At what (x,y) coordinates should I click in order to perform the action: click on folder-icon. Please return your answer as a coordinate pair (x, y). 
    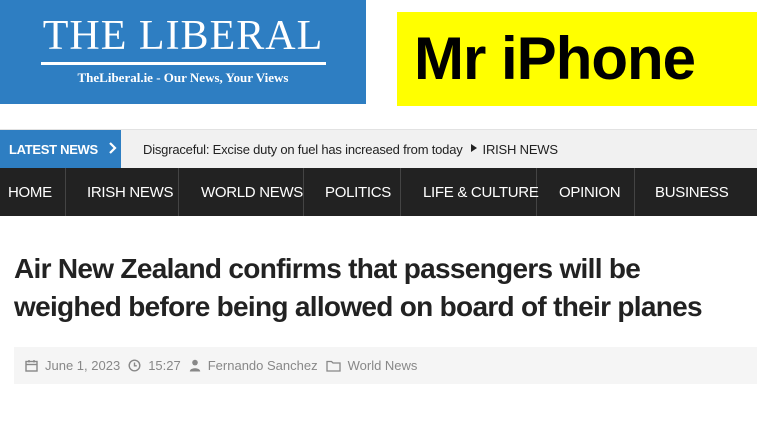
    Looking at the image, I should click on (333, 366).